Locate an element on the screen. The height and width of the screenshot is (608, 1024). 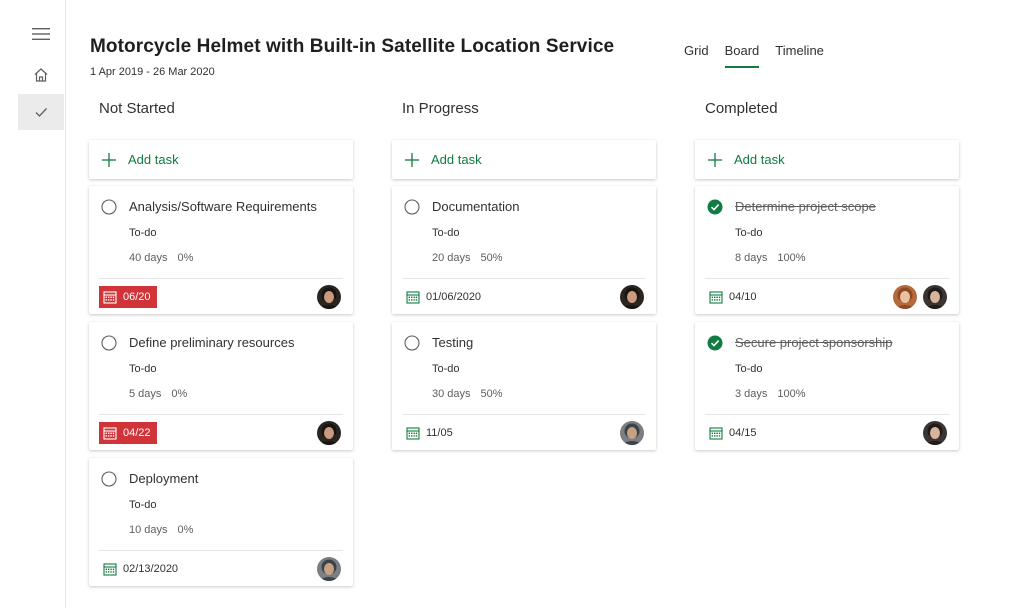
due-date-badge: 01/06/2020 is located at coordinates (444, 297).